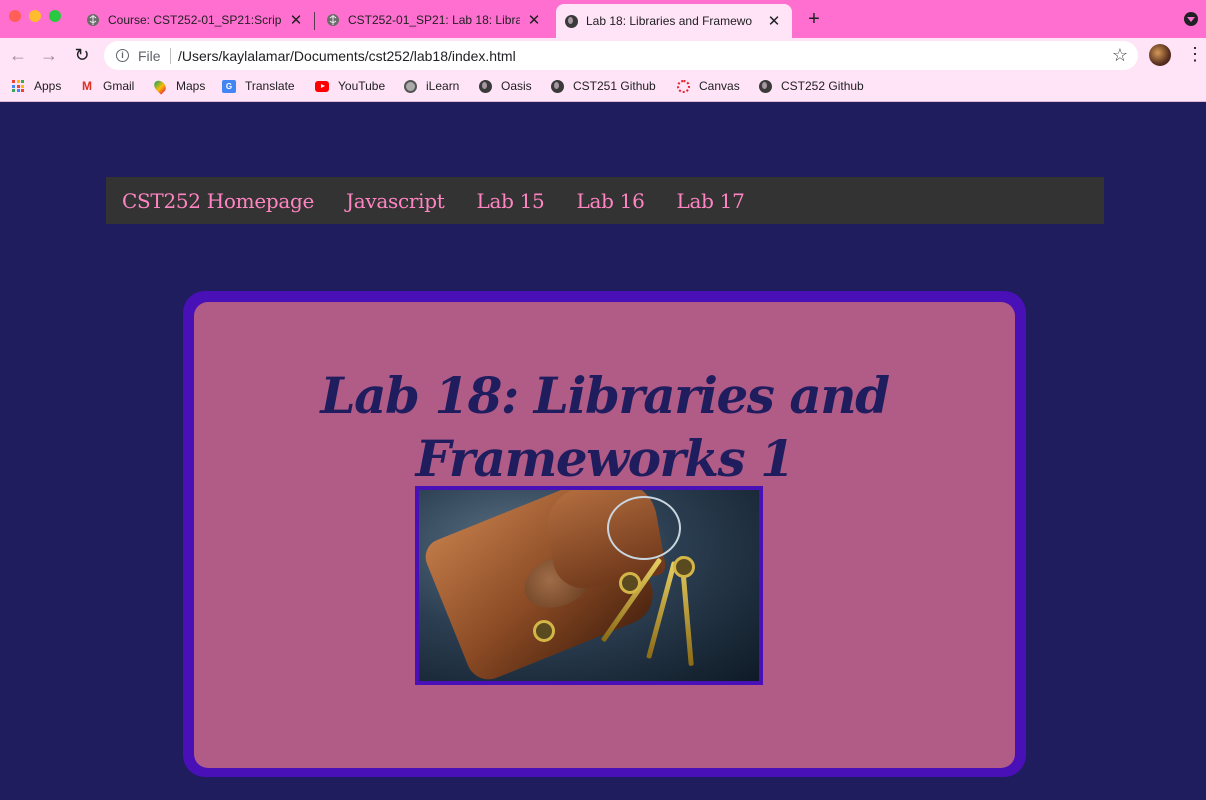 The image size is (1206, 800). What do you see at coordinates (814, 19) in the screenshot?
I see `new-tab-button: +` at bounding box center [814, 19].